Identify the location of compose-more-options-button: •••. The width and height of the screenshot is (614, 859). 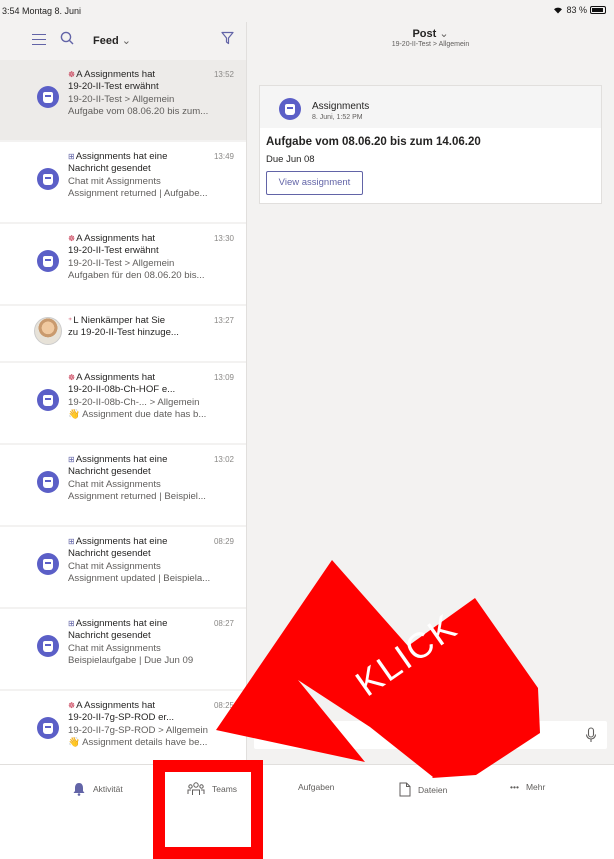
(389, 735).